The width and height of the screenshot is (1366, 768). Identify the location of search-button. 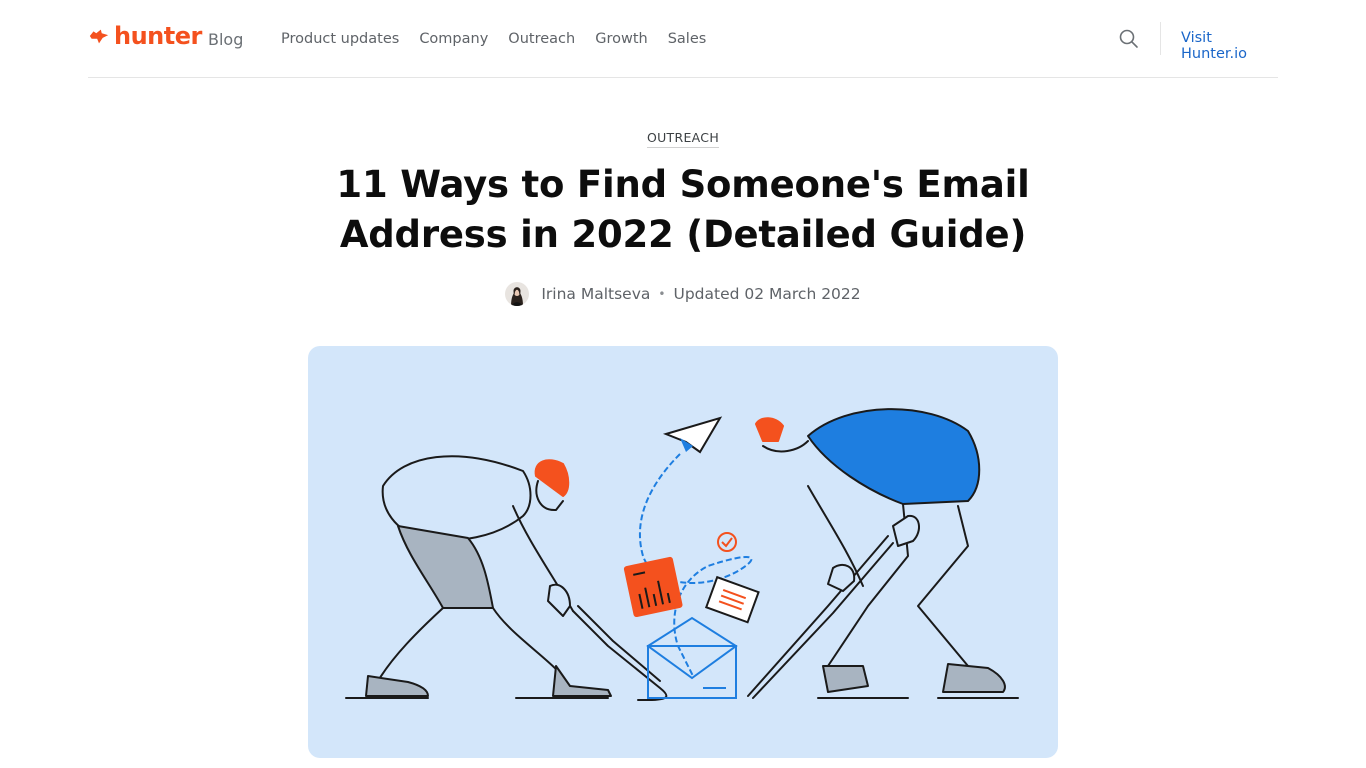
(1129, 39).